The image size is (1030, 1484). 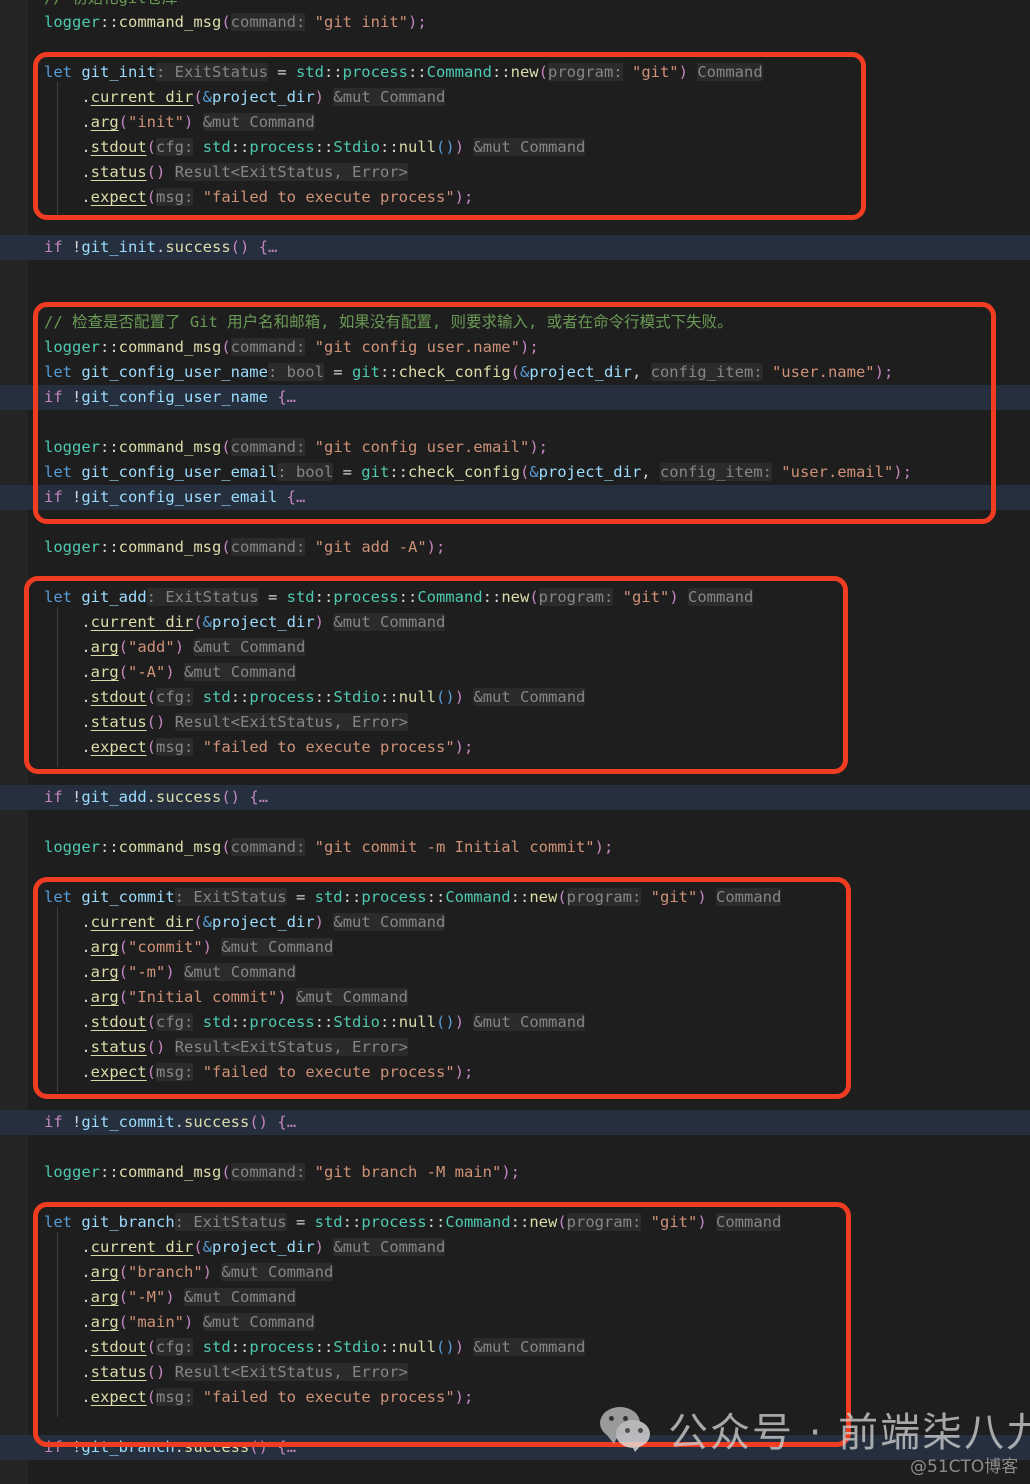 I want to click on code-line: .arg("init") &mut Command, so click(x=515, y=122).